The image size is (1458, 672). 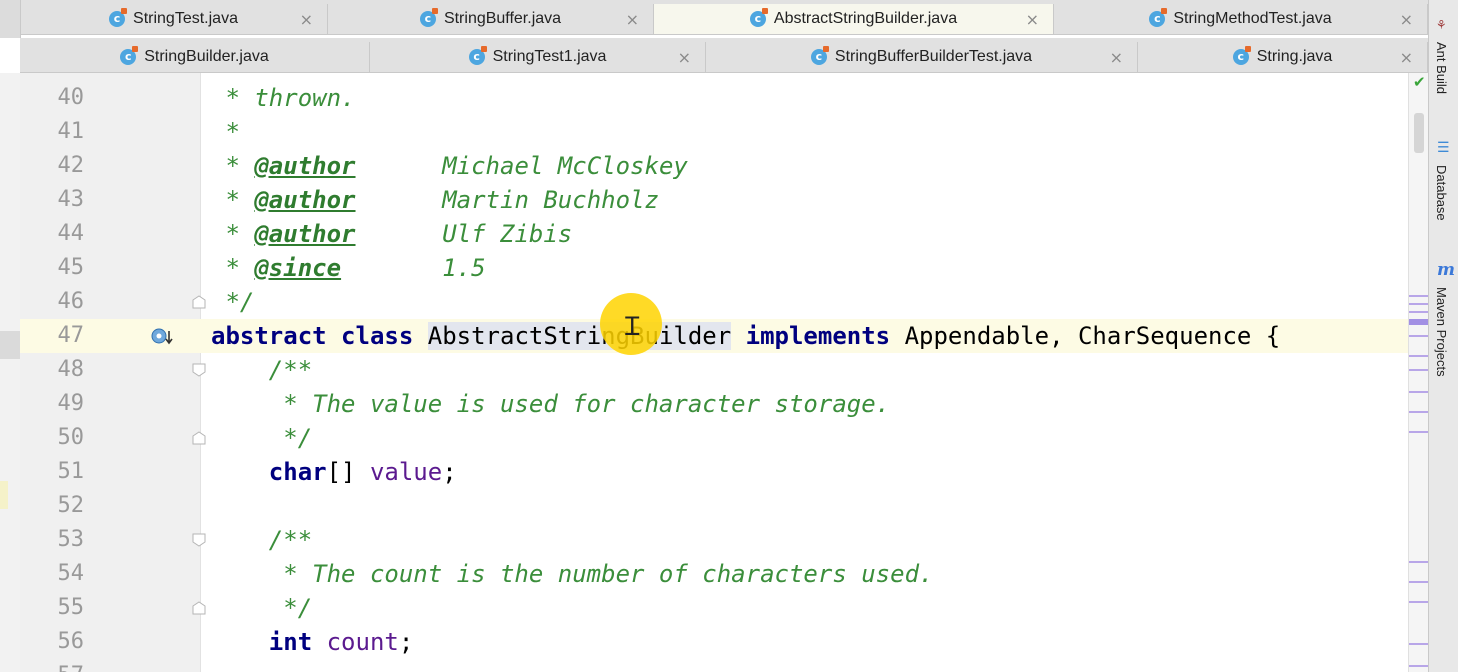 I want to click on line-number: 44, so click(x=71, y=233).